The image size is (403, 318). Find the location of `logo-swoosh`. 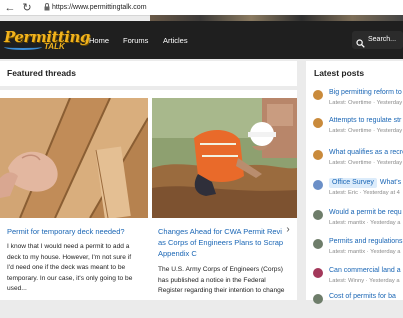

logo-swoosh is located at coordinates (23, 47).